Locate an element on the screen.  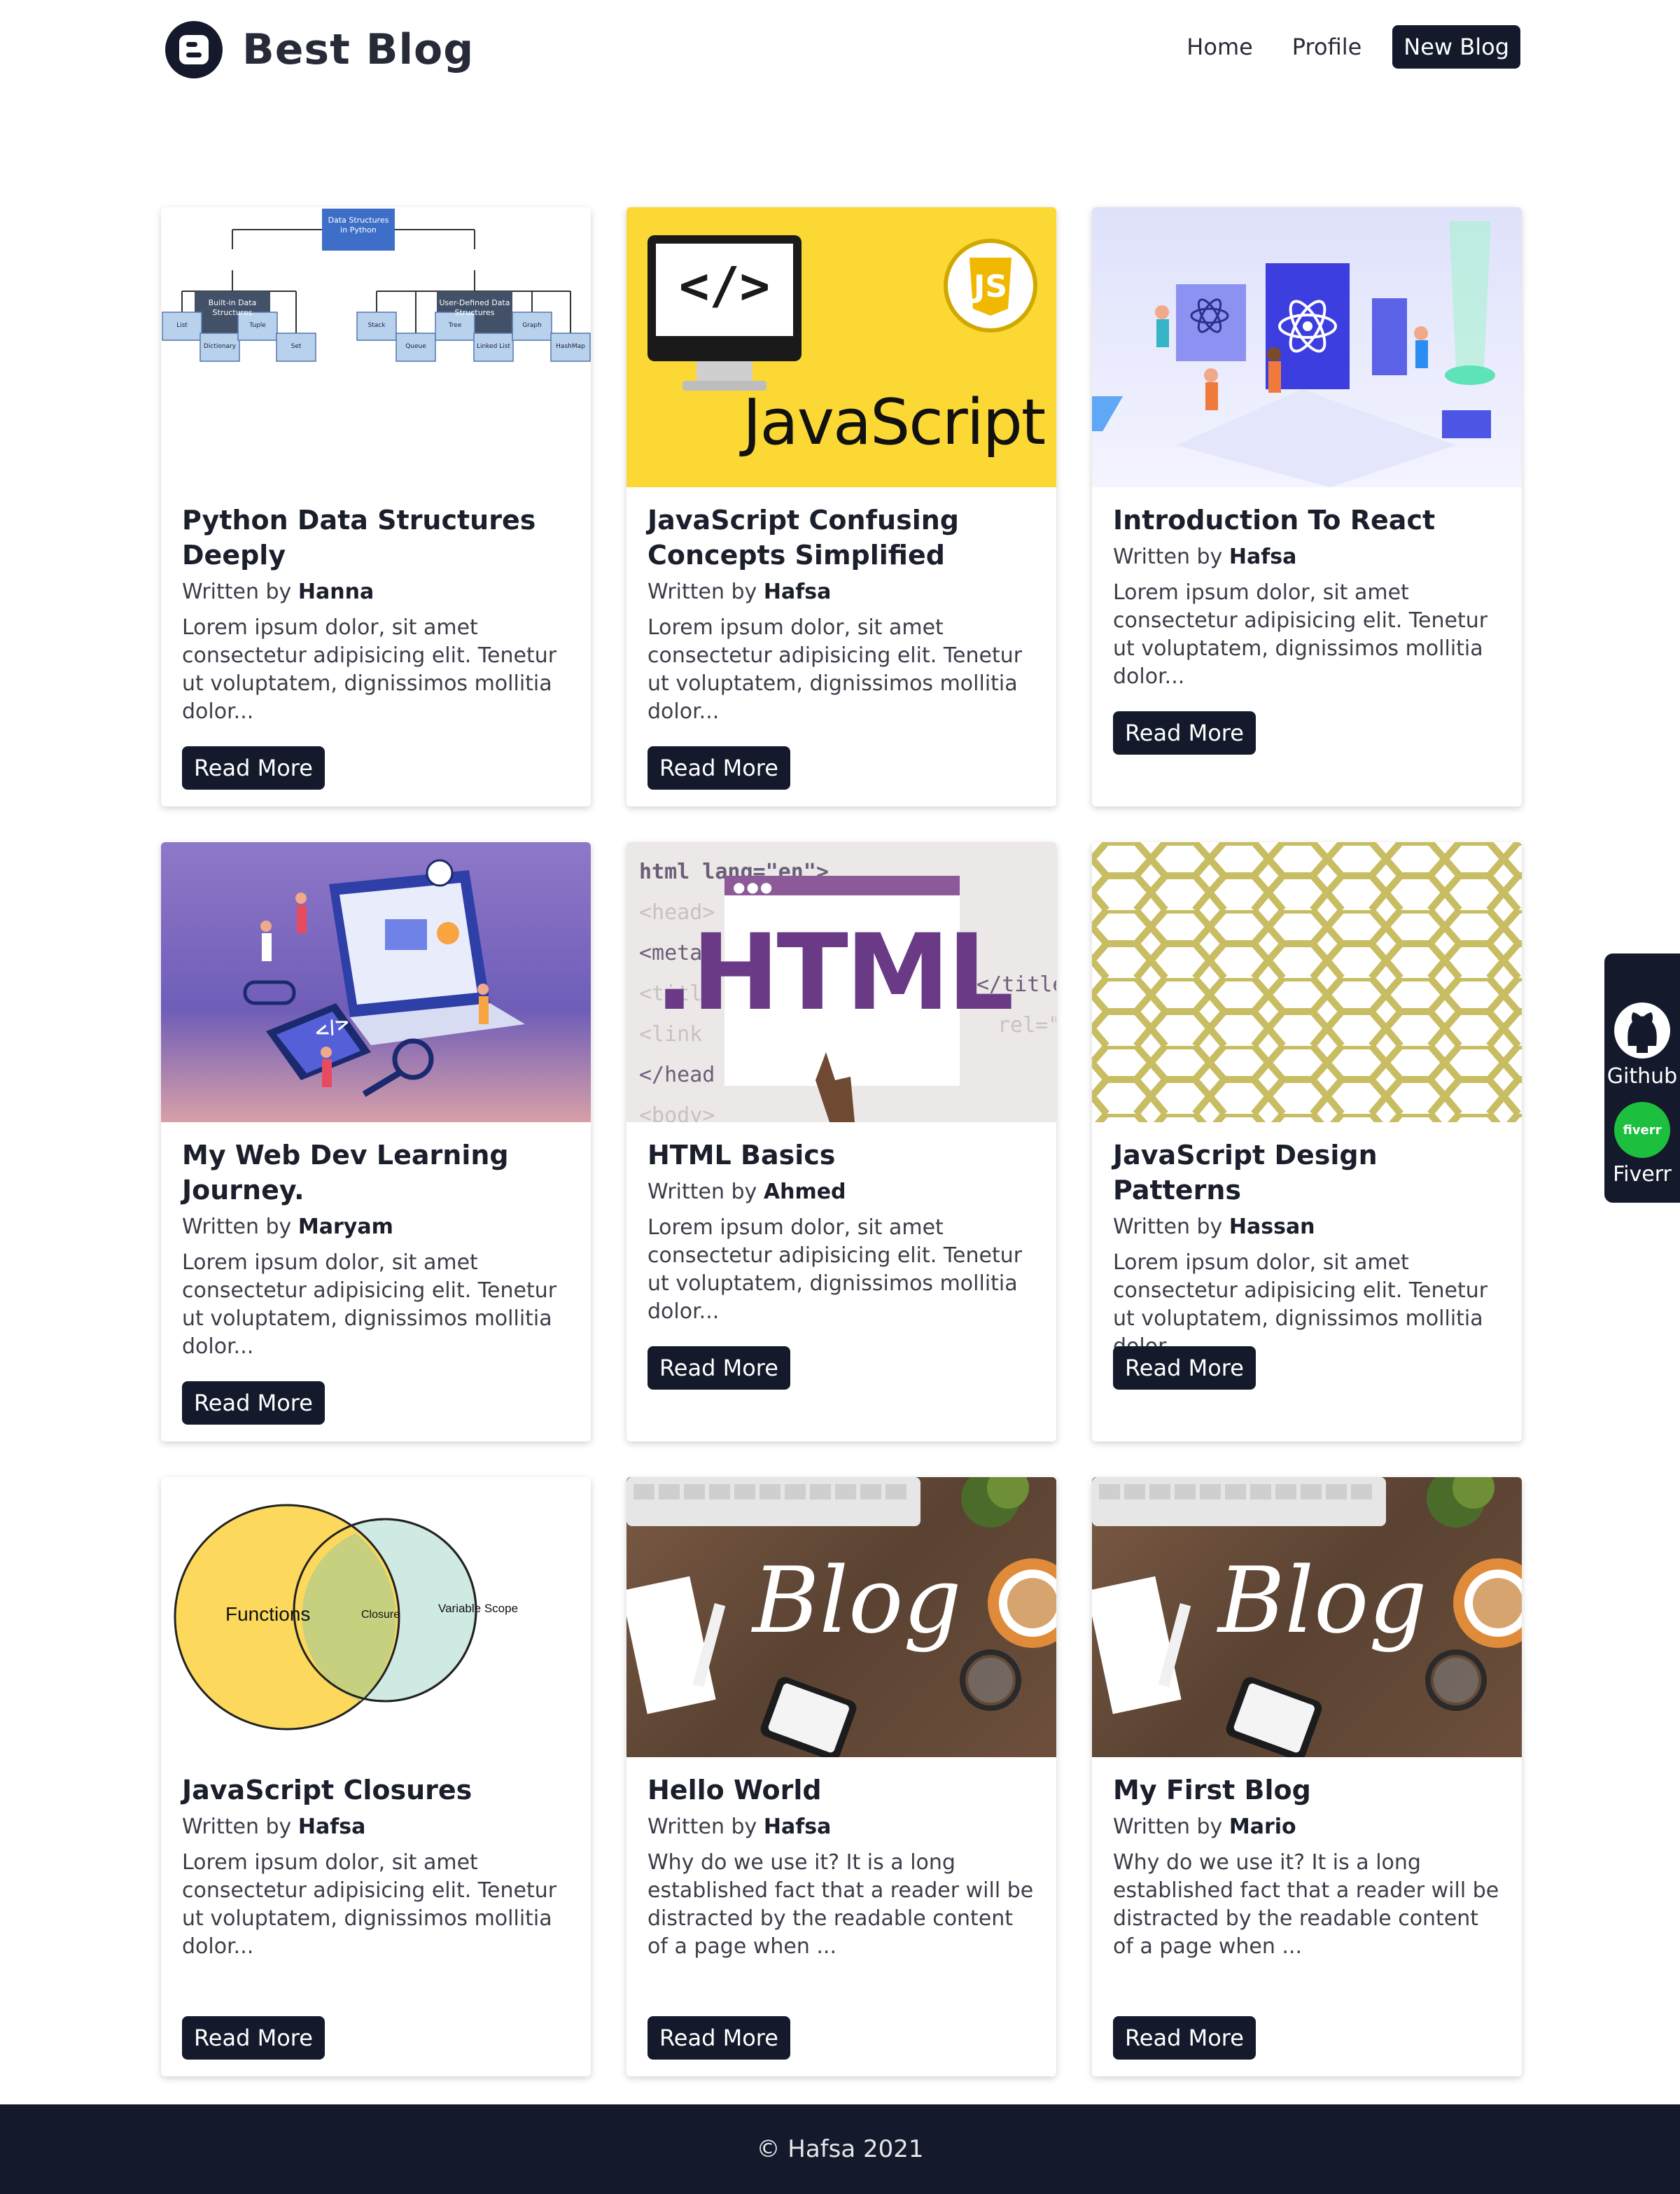
footer-copyright: © Hafsa 2021 is located at coordinates (840, 2149).